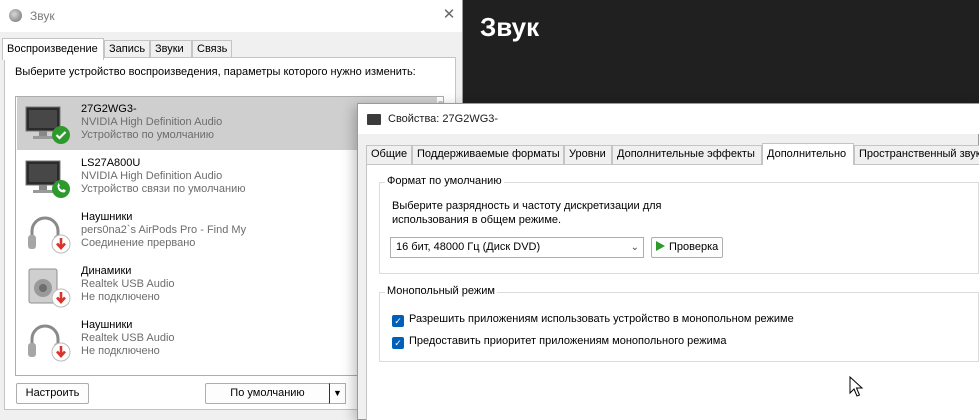  I want to click on default-format-legend: Формат по умолчанию, so click(444, 181).